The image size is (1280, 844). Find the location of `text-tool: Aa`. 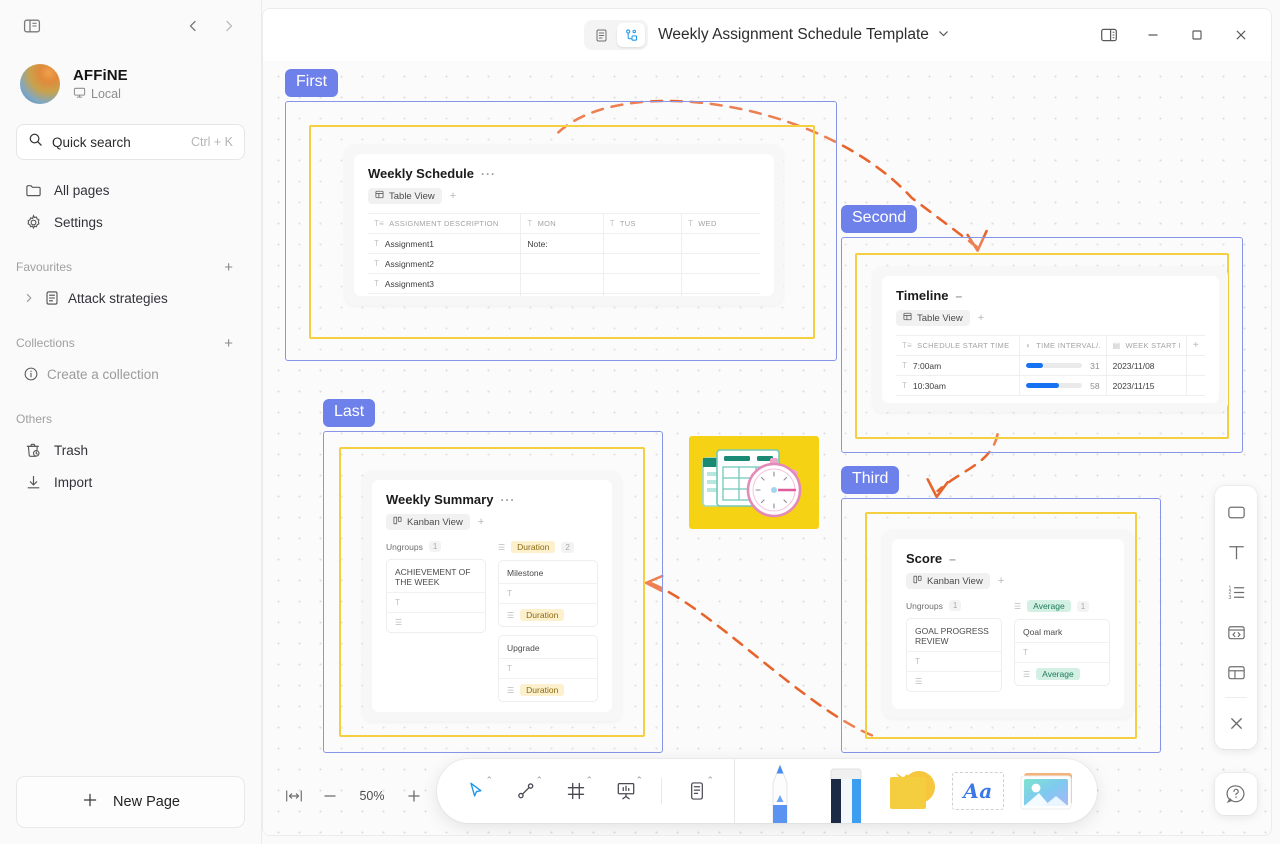

text-tool: Aa is located at coordinates (978, 791).